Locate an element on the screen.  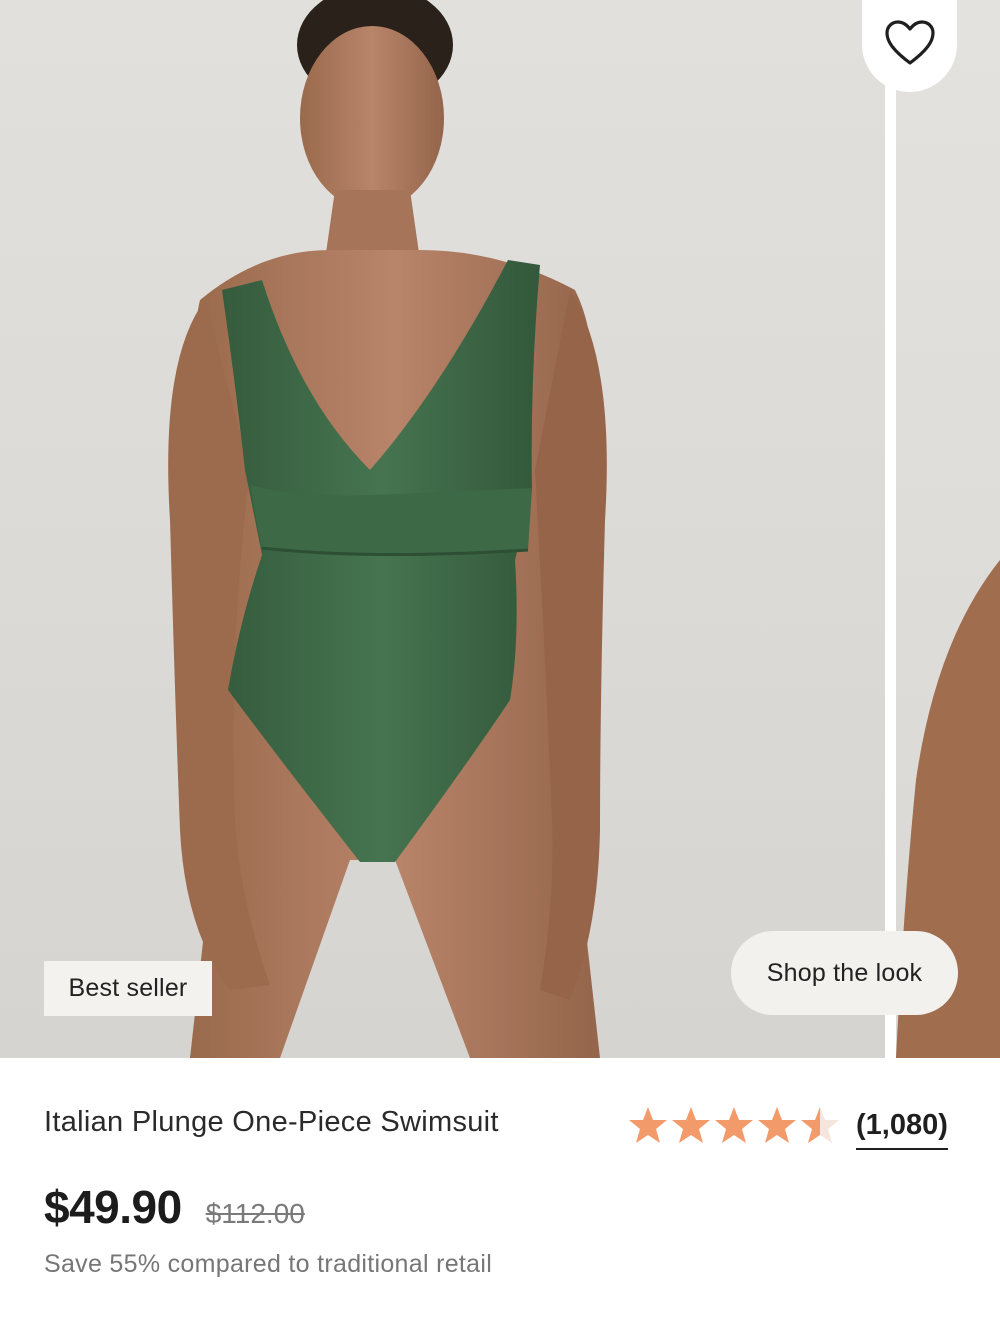
savings-note: Save 55% compared to traditional retail is located at coordinates (268, 1264).